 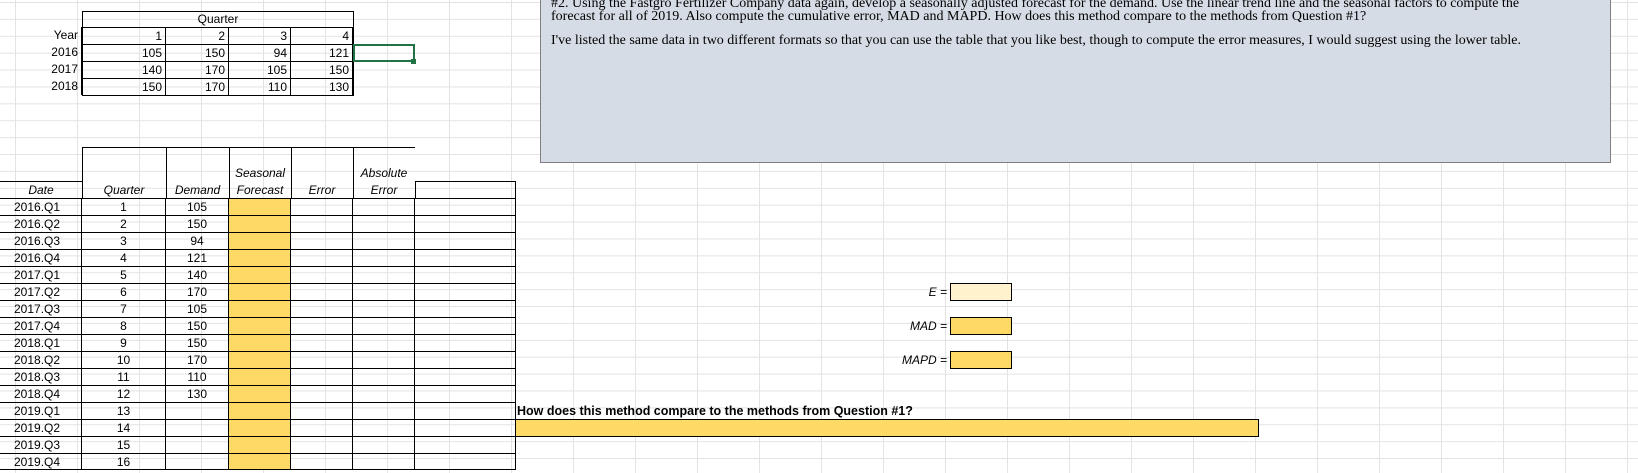 What do you see at coordinates (887, 428) in the screenshot?
I see `comparison-answer-input` at bounding box center [887, 428].